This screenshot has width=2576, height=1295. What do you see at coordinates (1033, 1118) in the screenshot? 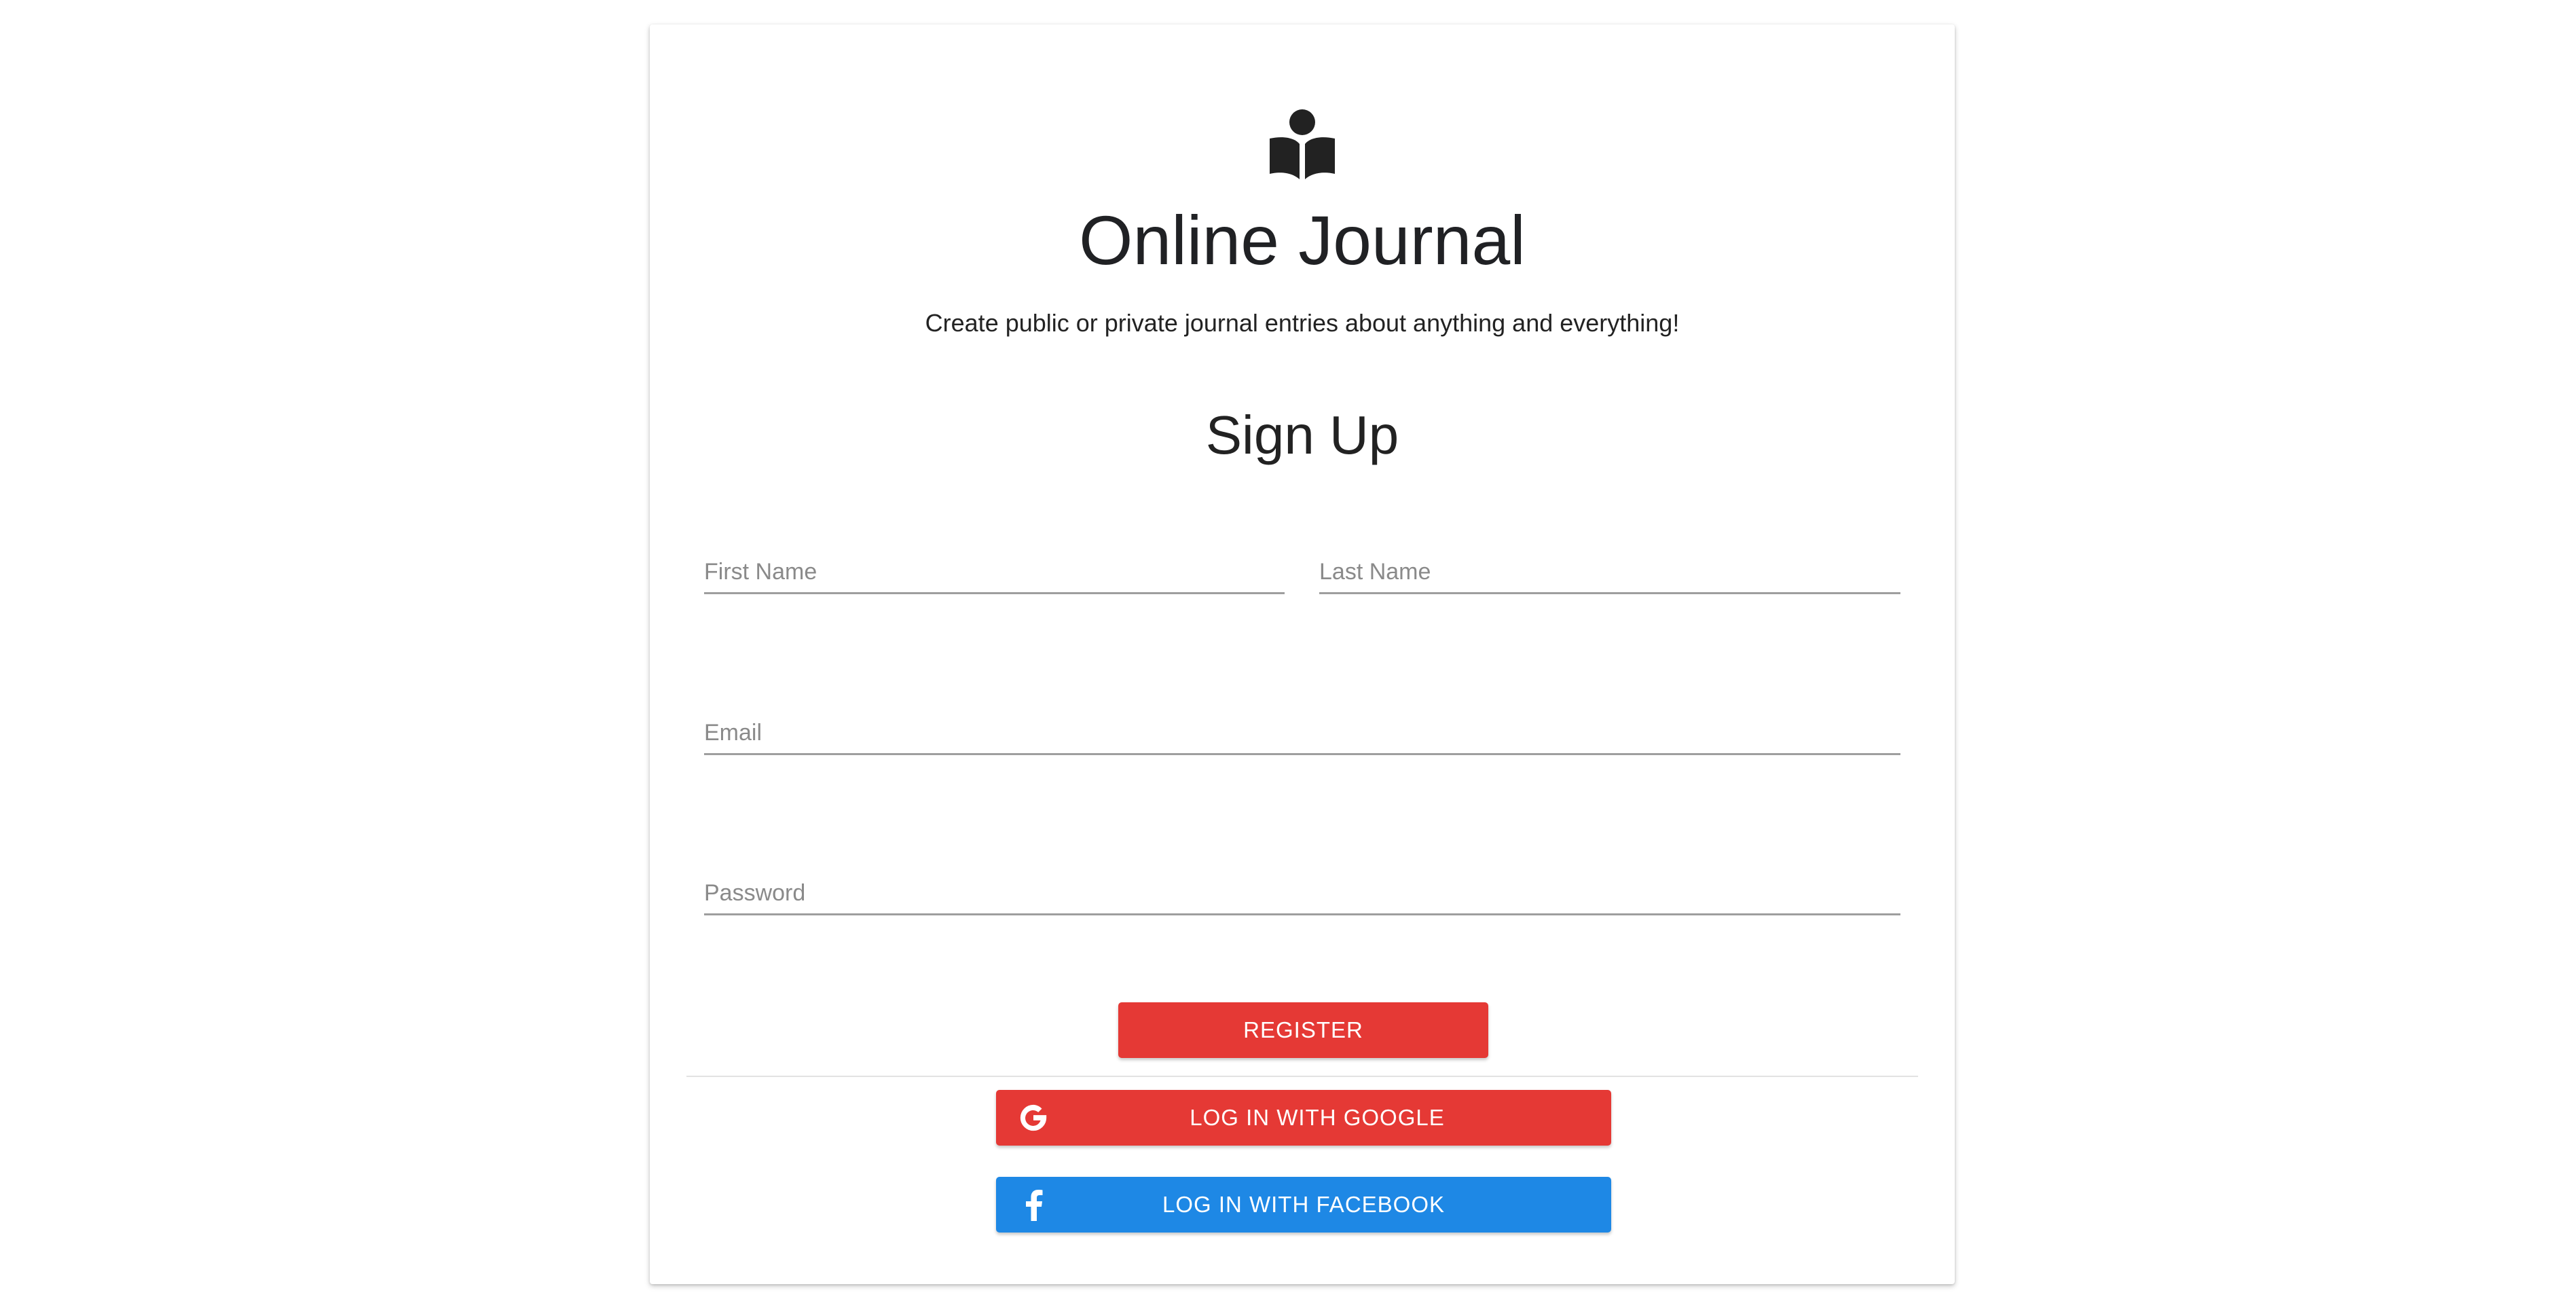
I see `google-icon` at bounding box center [1033, 1118].